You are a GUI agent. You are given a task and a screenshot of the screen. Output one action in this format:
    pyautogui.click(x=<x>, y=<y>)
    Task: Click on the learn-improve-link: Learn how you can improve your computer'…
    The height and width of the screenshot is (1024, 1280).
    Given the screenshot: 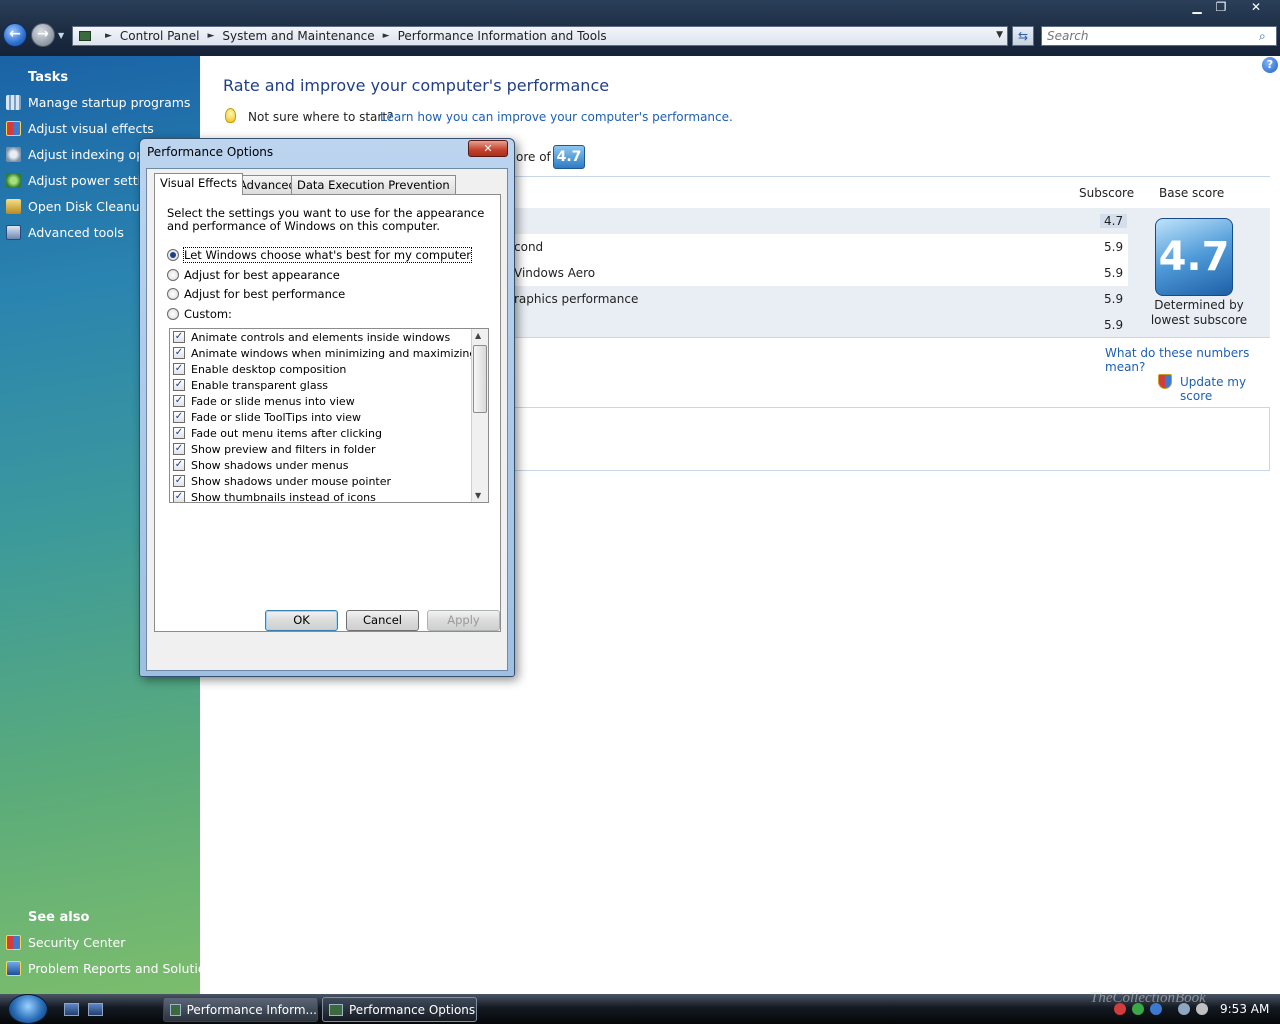 What is the action you would take?
    pyautogui.click(x=556, y=117)
    